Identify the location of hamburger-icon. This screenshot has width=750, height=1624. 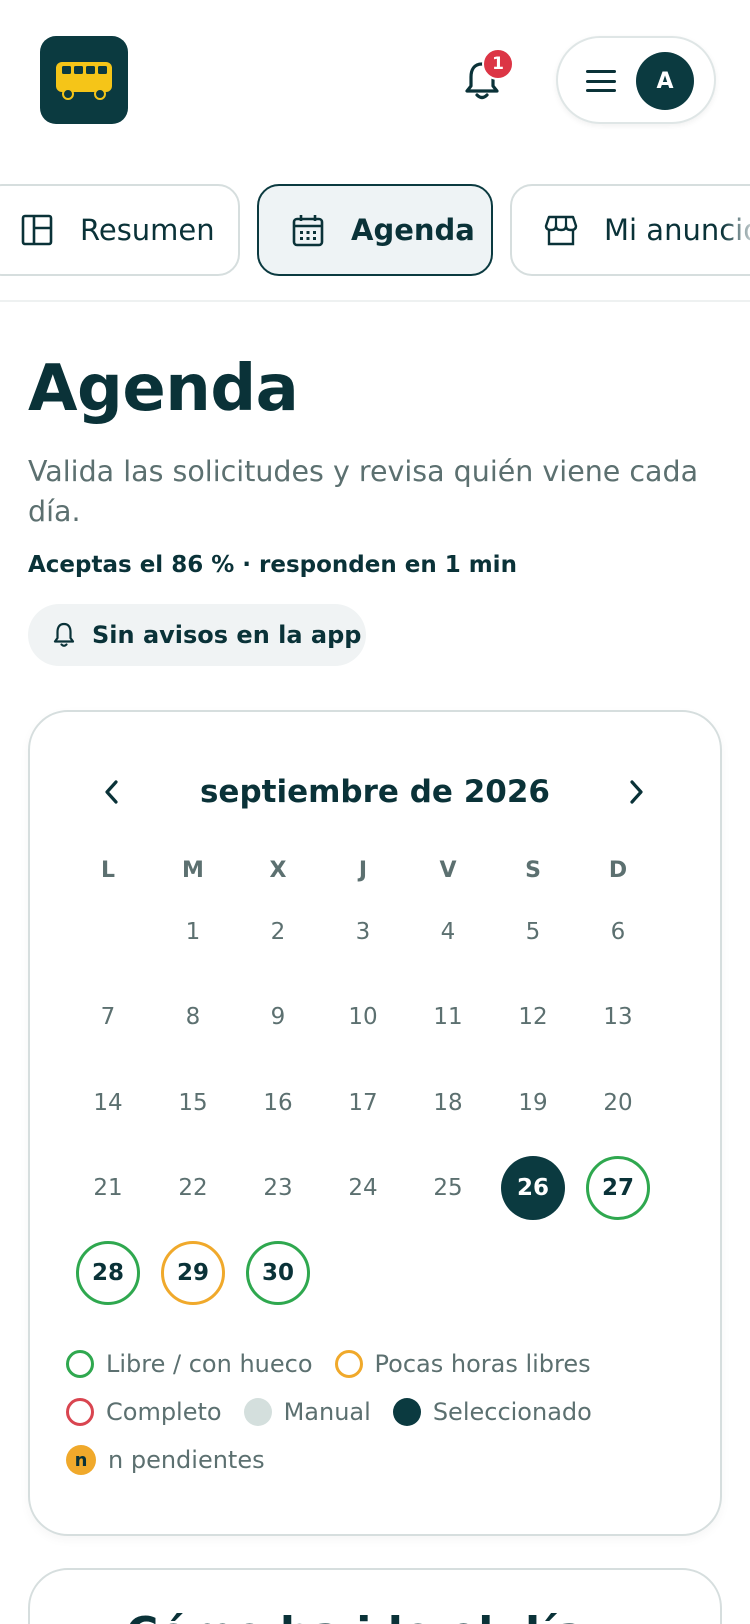
(601, 81).